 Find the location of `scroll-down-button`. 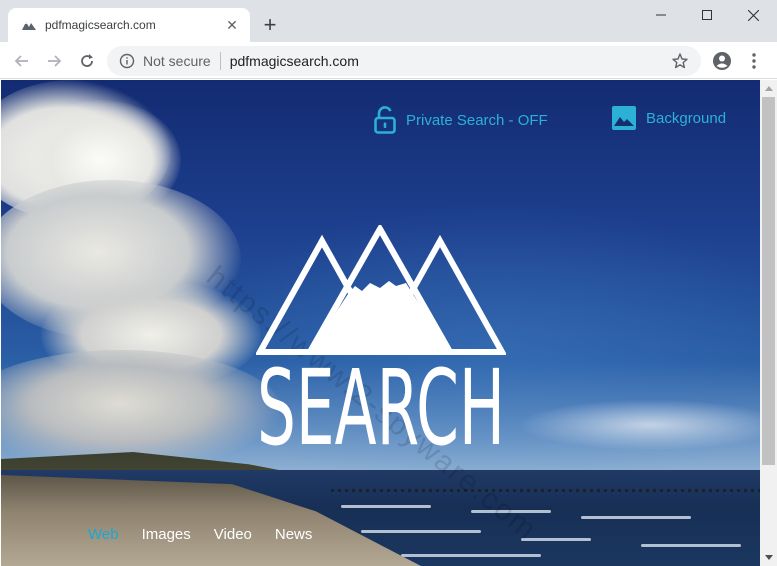

scroll-down-button is located at coordinates (768, 557).